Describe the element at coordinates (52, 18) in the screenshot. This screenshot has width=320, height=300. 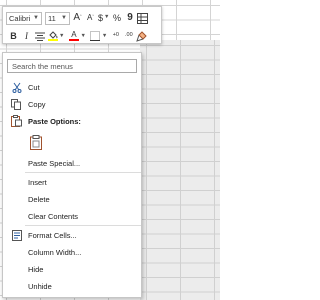
I see `font-size-value: 11` at that location.